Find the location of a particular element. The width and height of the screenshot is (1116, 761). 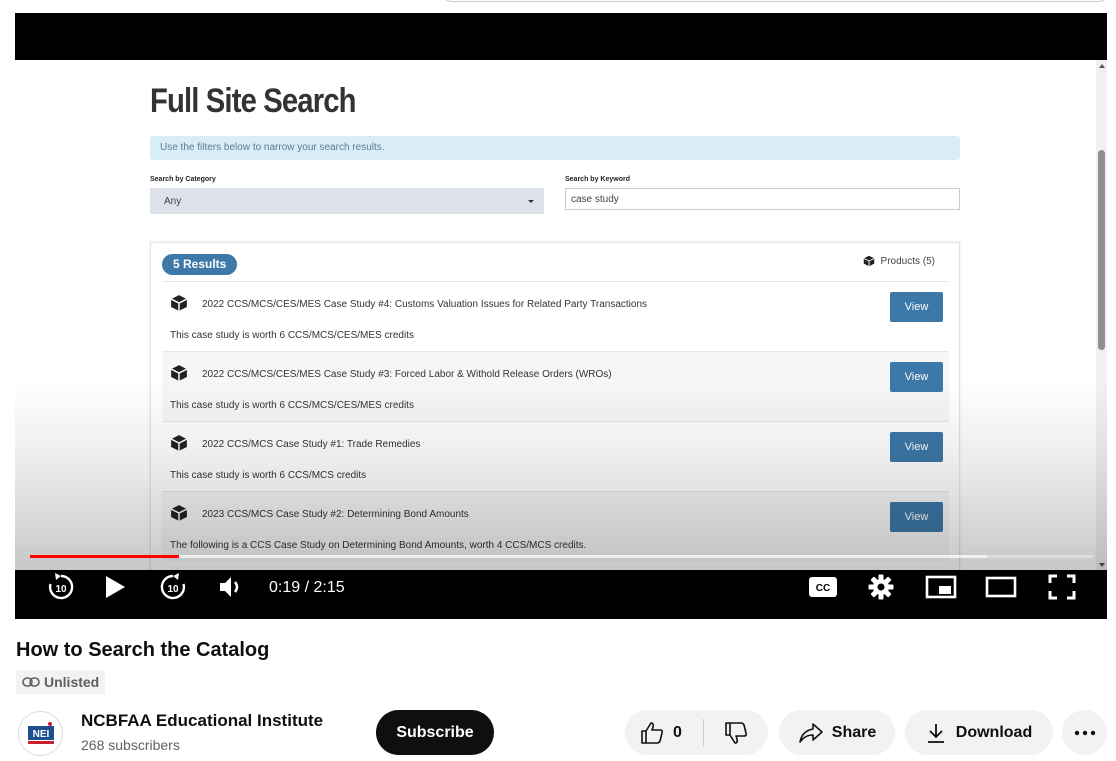

forward-10-icon: 10 is located at coordinates (173, 586).